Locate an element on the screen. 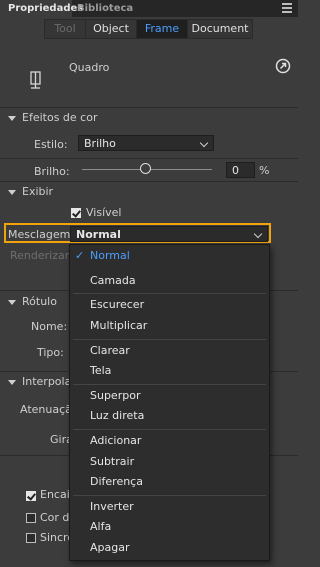 This screenshot has width=320, height=567. type-label: Tipo: is located at coordinates (50, 352).